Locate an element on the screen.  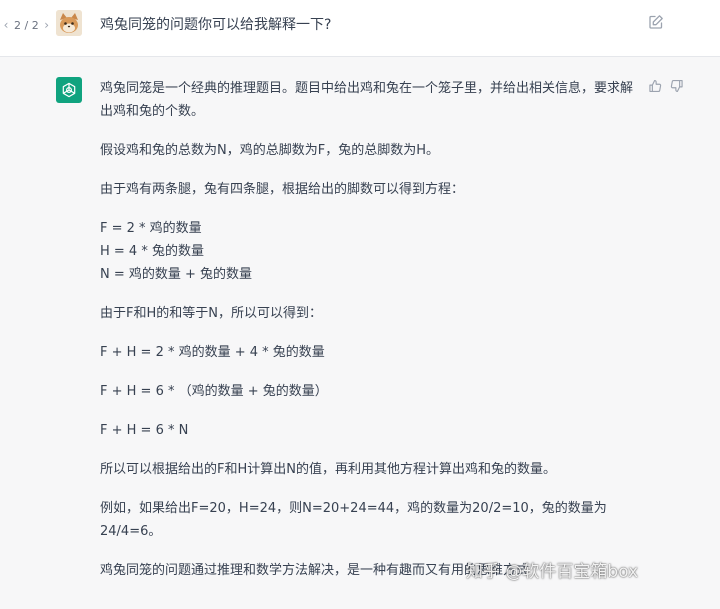
user-avatar is located at coordinates (69, 23).